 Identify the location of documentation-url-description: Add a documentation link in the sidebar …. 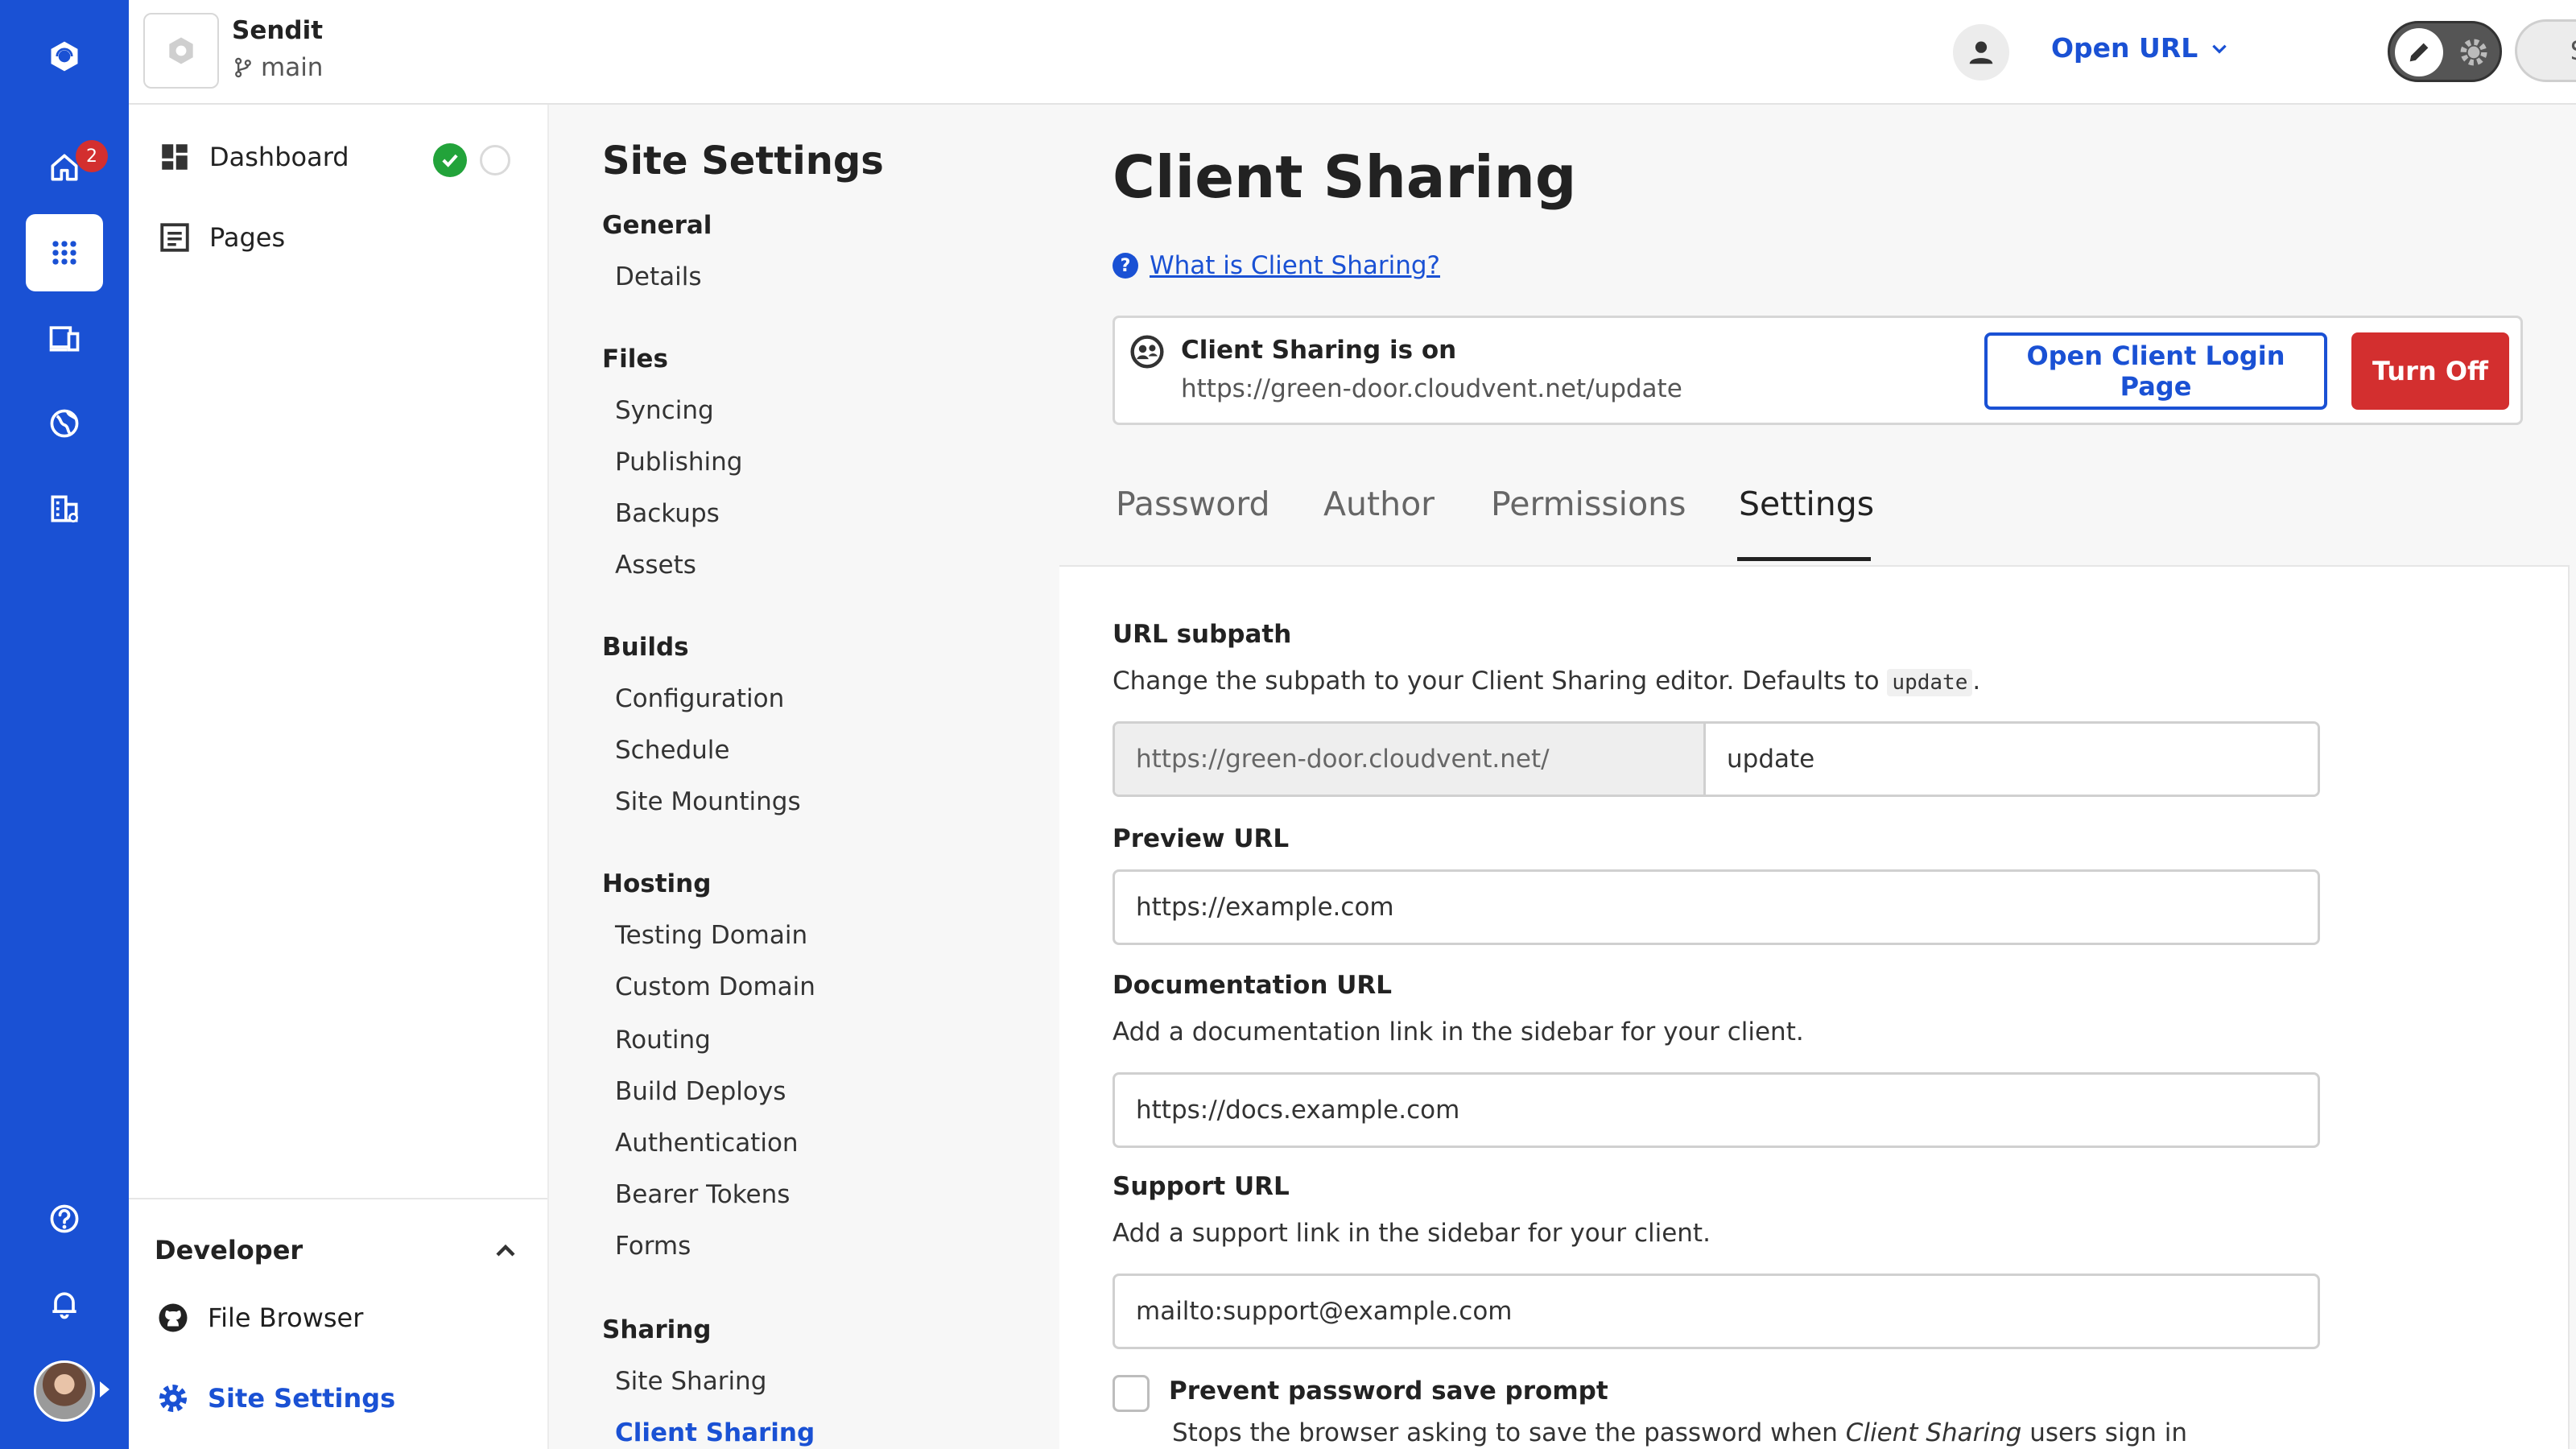
(1458, 1032).